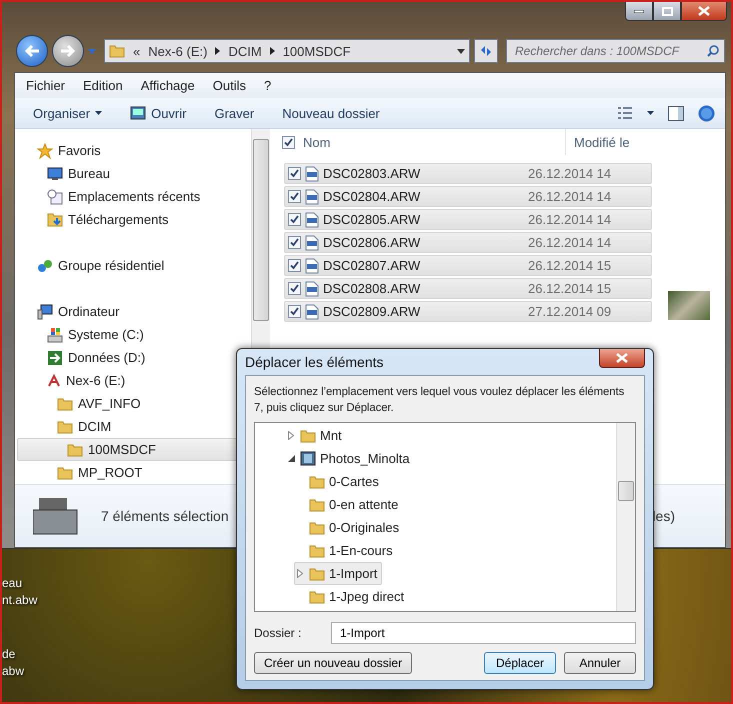  I want to click on menu-item: Fichier, so click(45, 85).